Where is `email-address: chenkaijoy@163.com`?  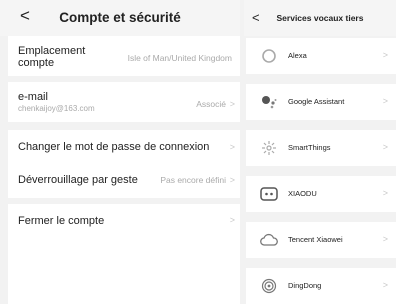 email-address: chenkaijoy@163.com is located at coordinates (56, 108).